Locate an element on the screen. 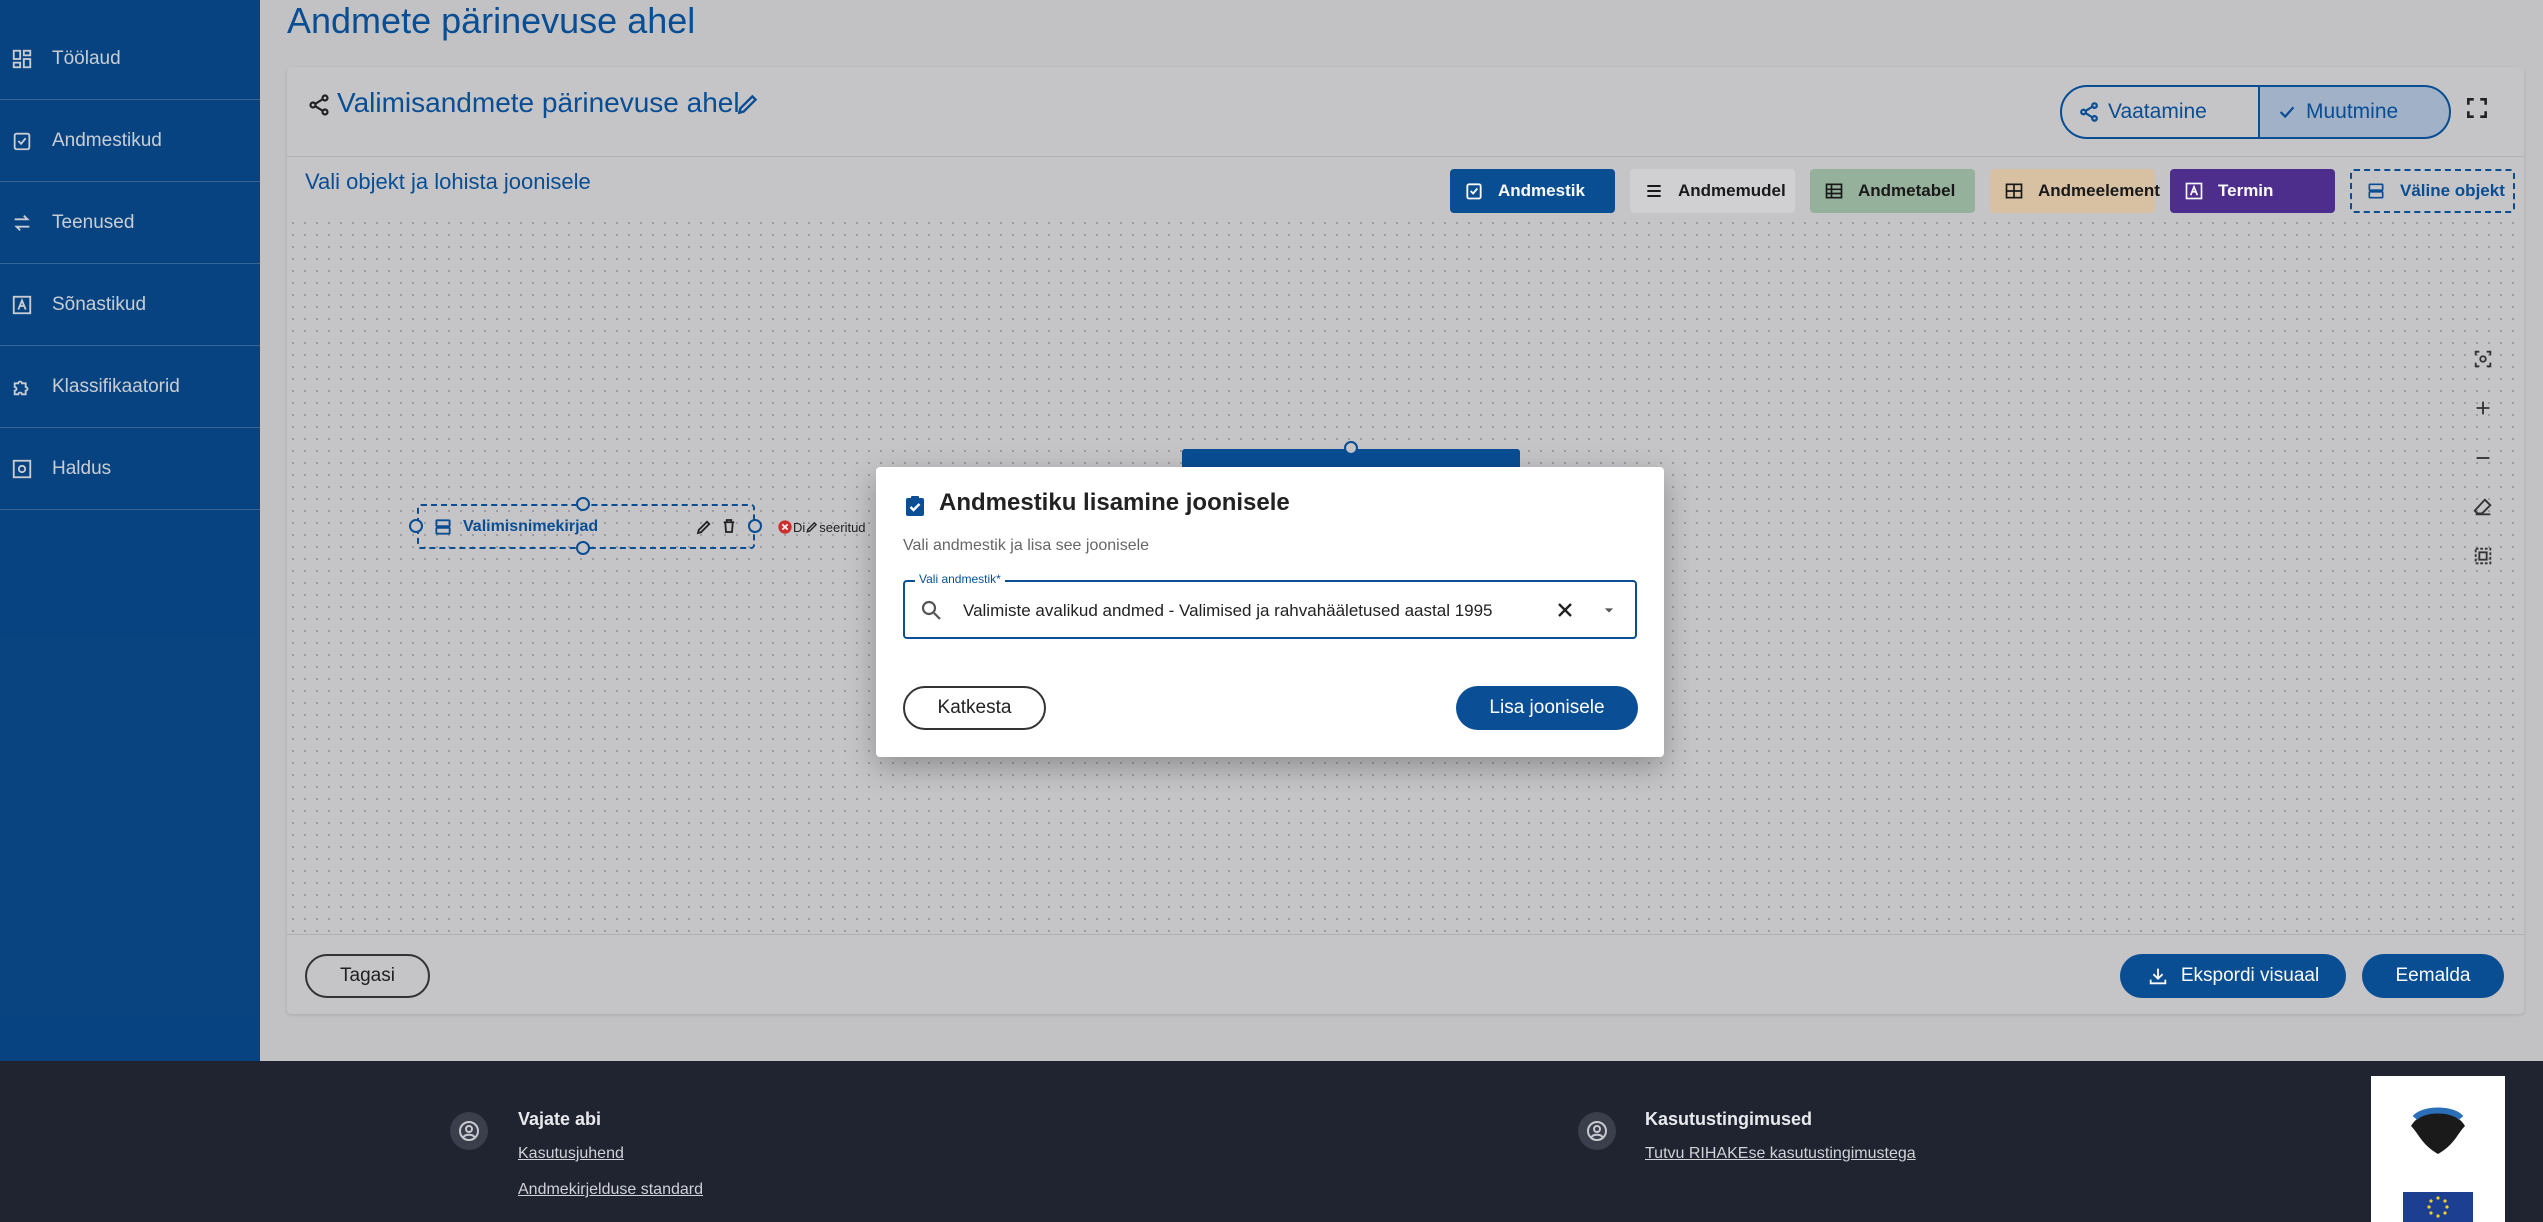 The image size is (2543, 1222). terms-link: Tutvu RIHAKEse kasutustingimustega is located at coordinates (1780, 1154).